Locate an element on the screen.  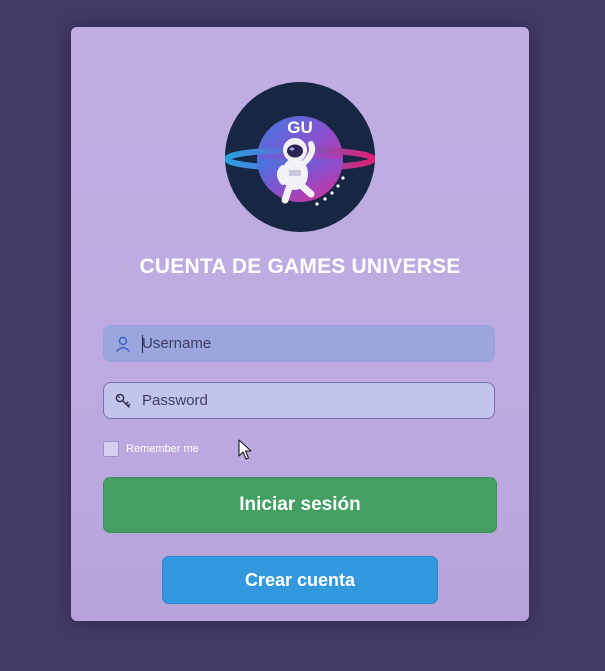
remember-me: Remember me is located at coordinates (151, 449).